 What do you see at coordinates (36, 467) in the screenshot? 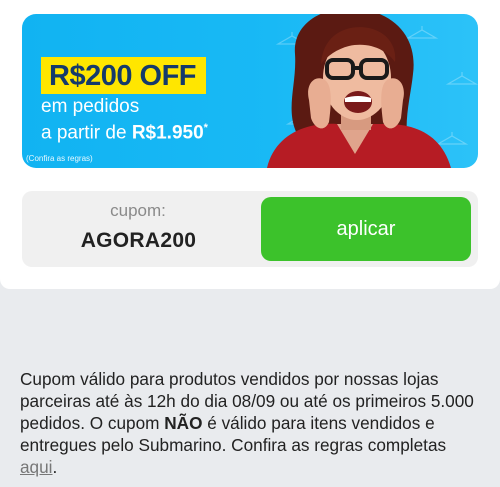
I see `terms-link-aqui: aqui` at bounding box center [36, 467].